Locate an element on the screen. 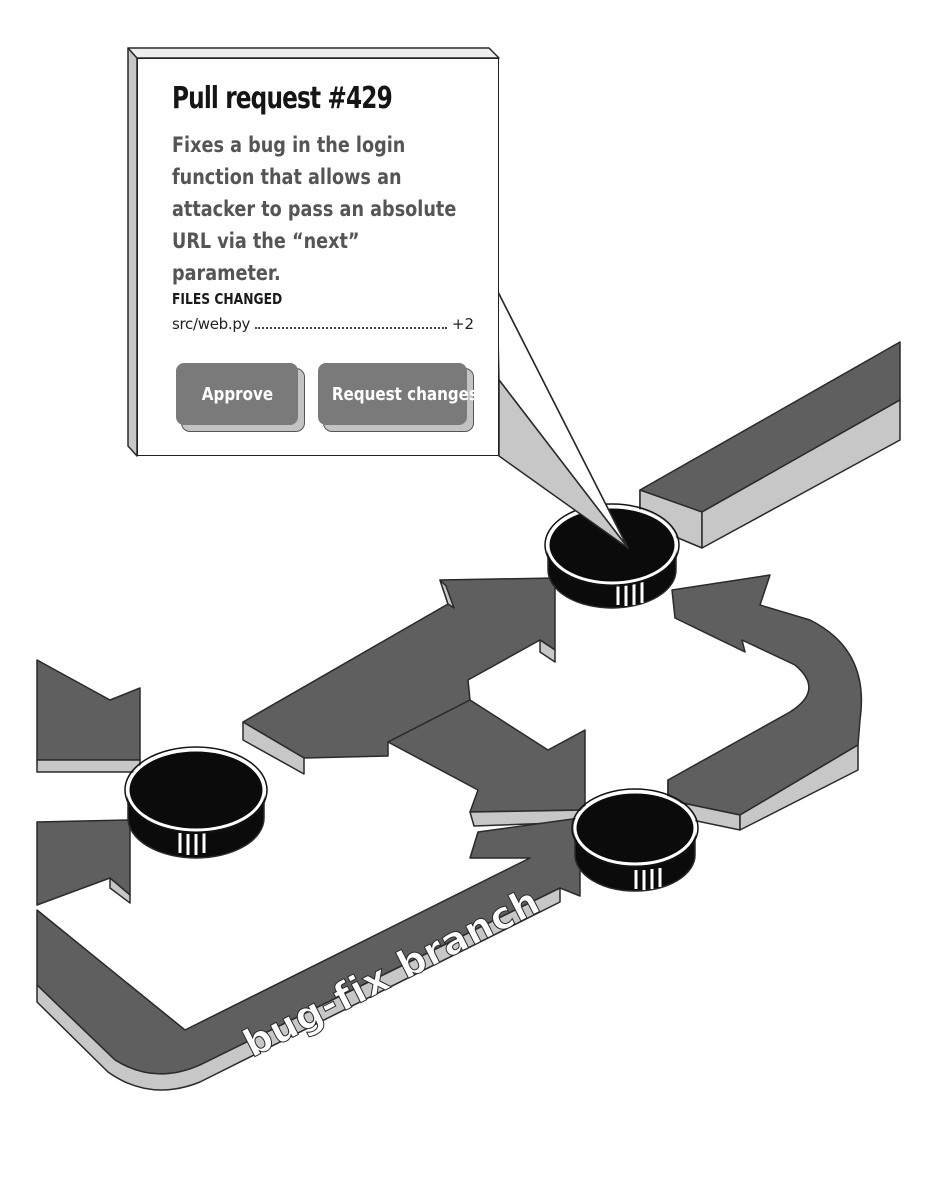 This screenshot has width=943, height=1177. main-branch-path is located at coordinates (770, 445).